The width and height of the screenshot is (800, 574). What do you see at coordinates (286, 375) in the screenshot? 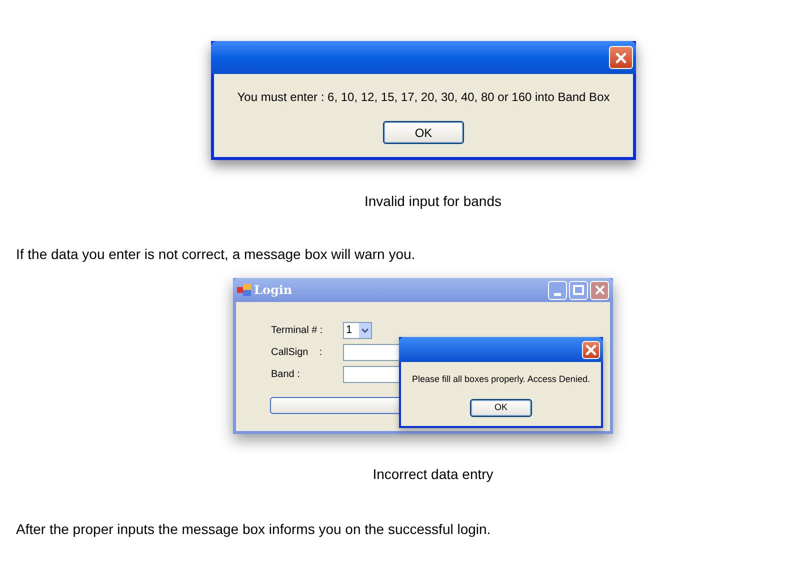
I see `field-label: Band :` at bounding box center [286, 375].